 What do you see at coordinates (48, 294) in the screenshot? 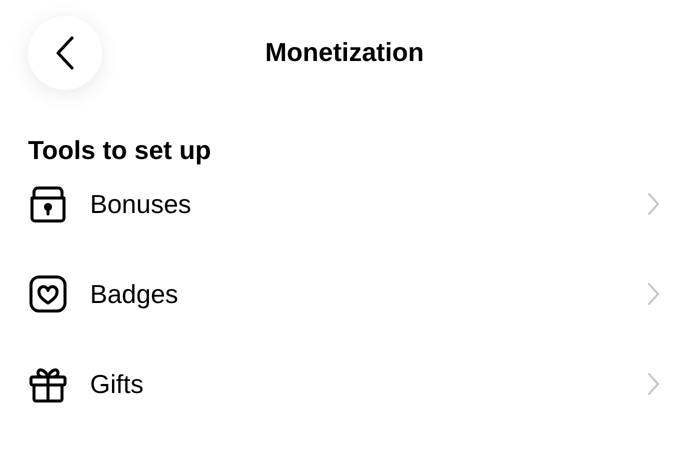
I see `heart-badge-icon` at bounding box center [48, 294].